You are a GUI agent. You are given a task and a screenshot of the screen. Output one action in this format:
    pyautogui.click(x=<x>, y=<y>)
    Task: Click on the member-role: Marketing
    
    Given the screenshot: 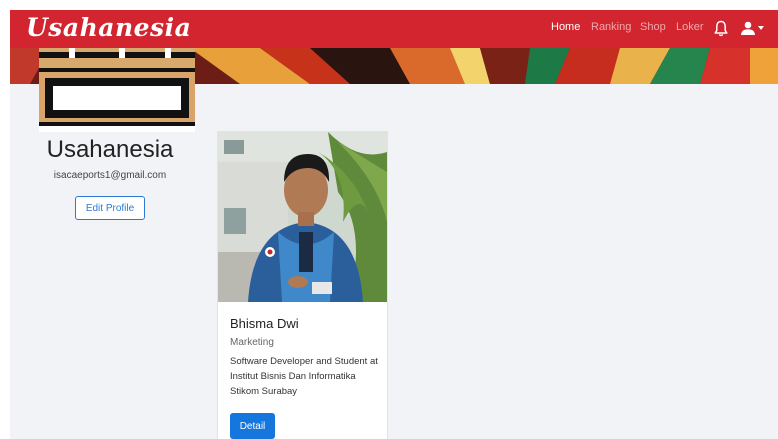 What is the action you would take?
    pyautogui.click(x=252, y=342)
    